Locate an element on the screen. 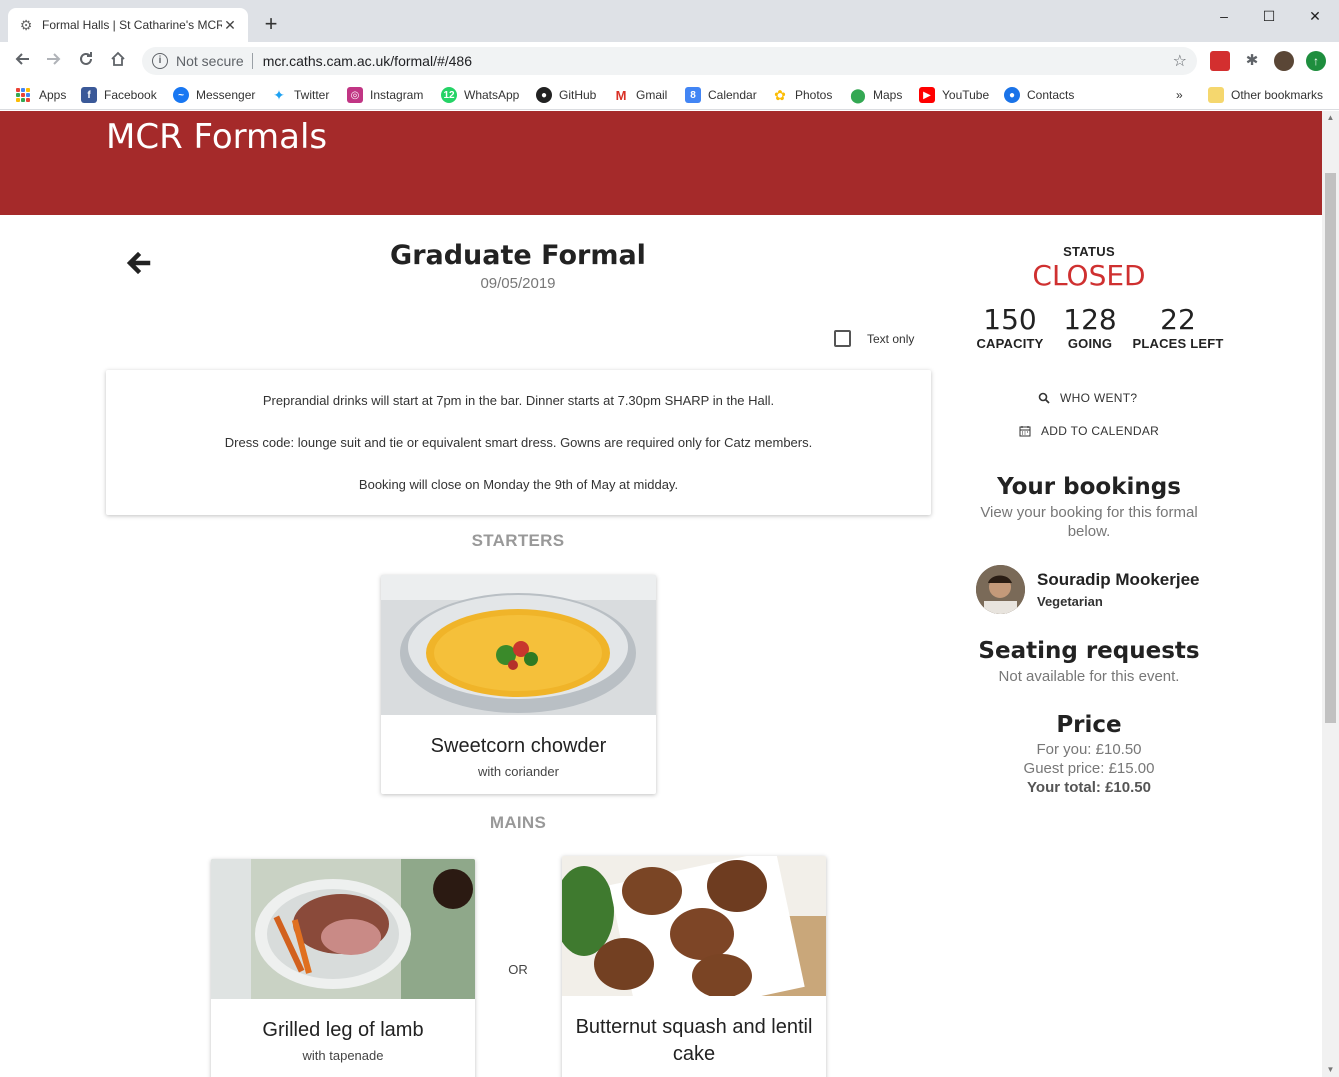 This screenshot has width=1339, height=1077. more-bookmarks-button: » is located at coordinates (1179, 95).